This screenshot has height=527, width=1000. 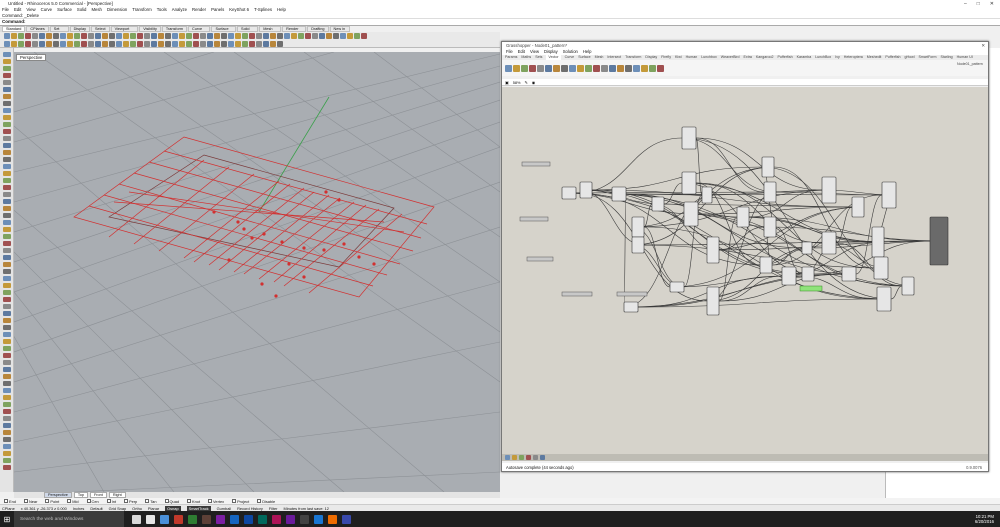 What do you see at coordinates (216, 501) in the screenshot?
I see `osnap-vertex: Vertex` at bounding box center [216, 501].